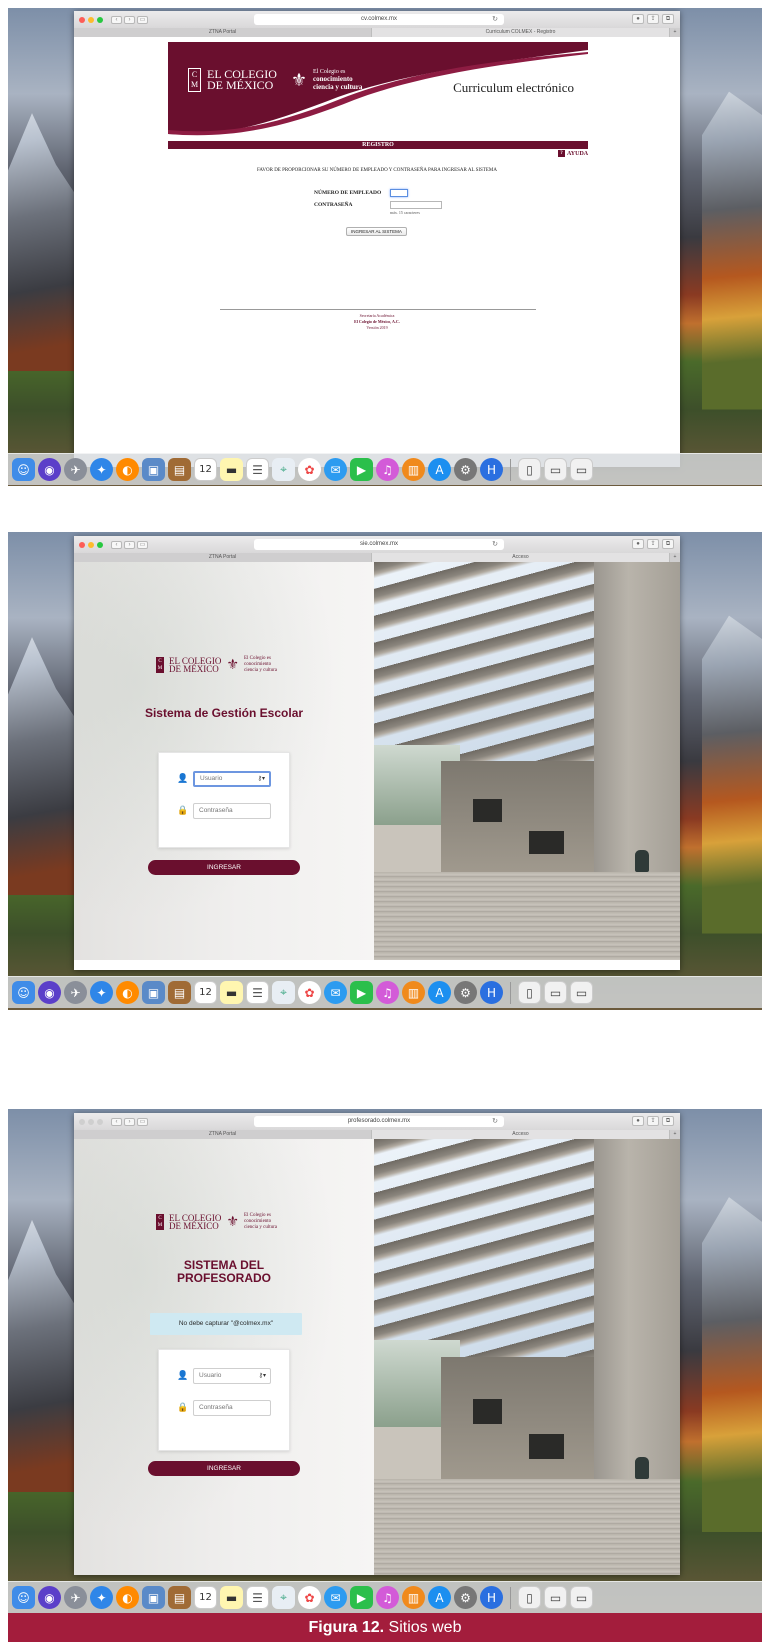  What do you see at coordinates (142, 1121) in the screenshot?
I see `sidebar-icon: ▭` at bounding box center [142, 1121].